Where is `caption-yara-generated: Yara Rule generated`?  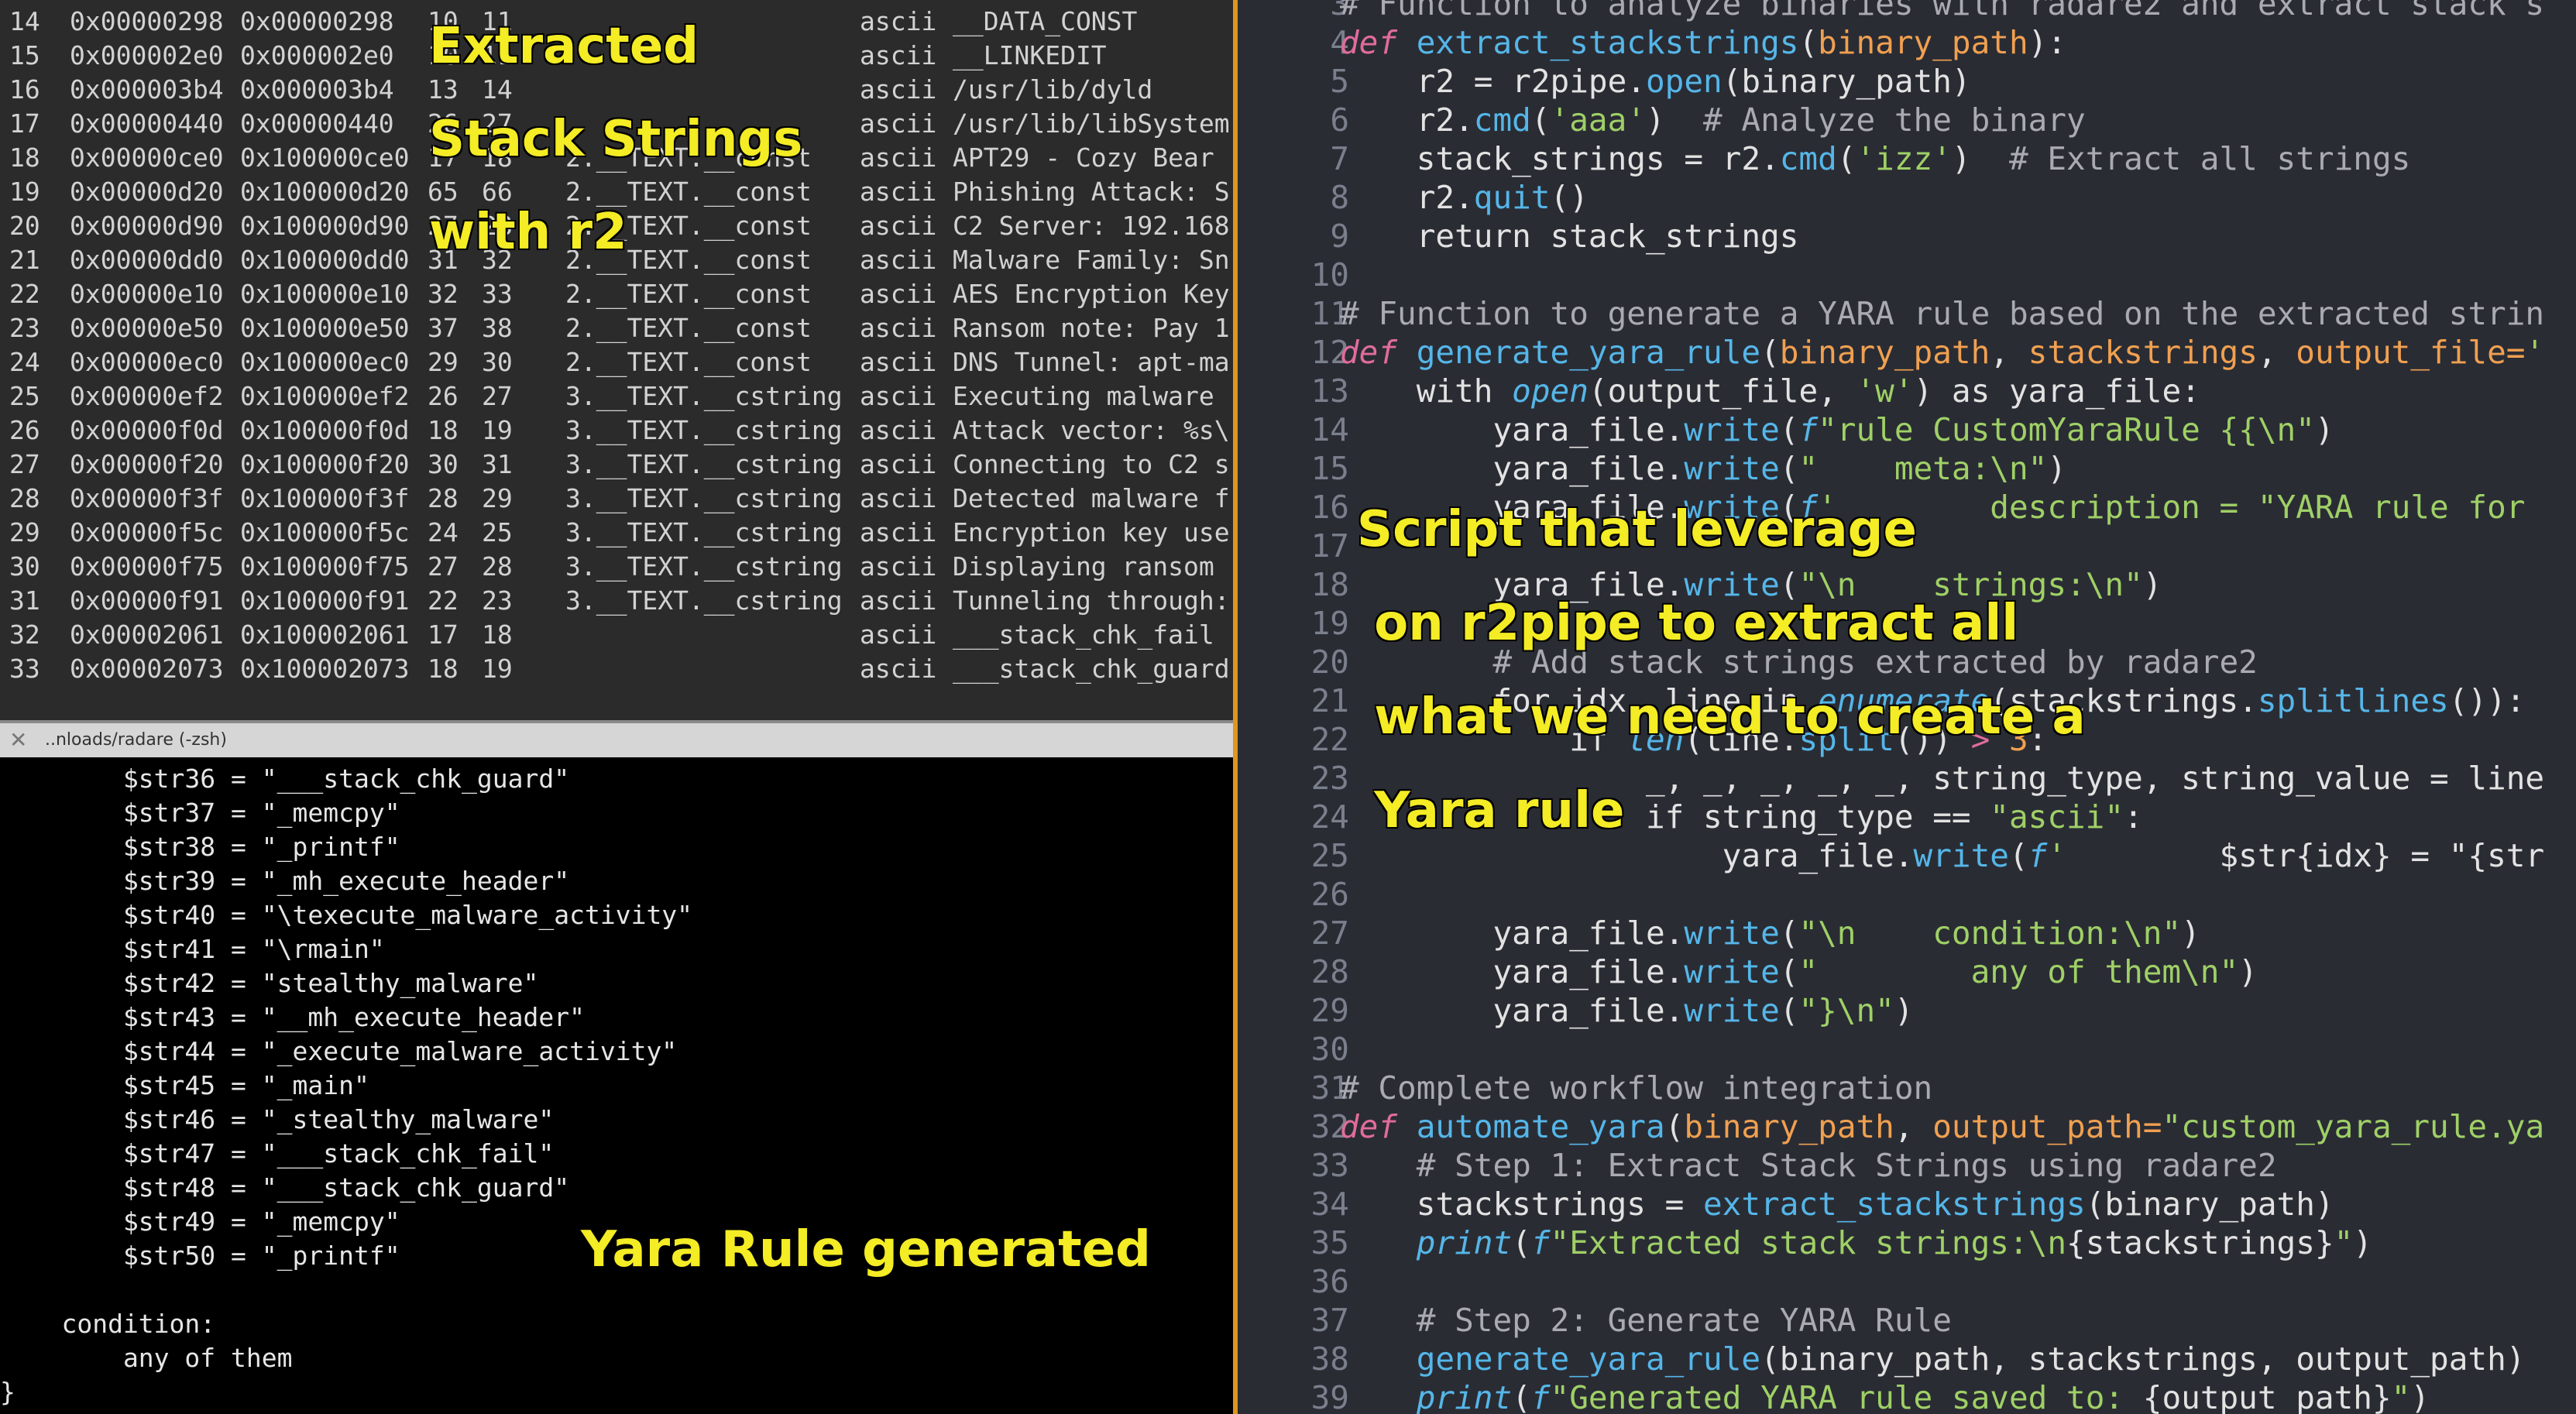
caption-yara-generated: Yara Rule generated is located at coordinates (866, 1249).